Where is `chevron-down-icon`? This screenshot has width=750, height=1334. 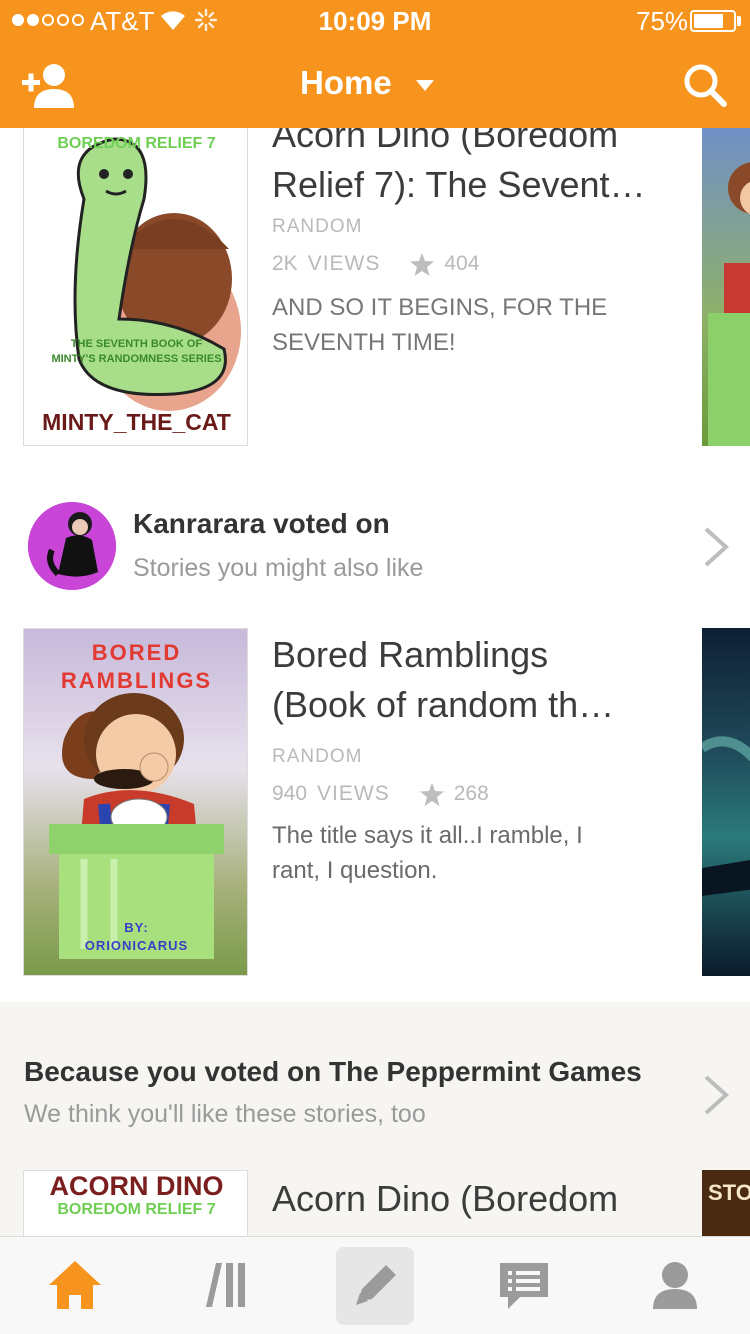
chevron-down-icon is located at coordinates (425, 86).